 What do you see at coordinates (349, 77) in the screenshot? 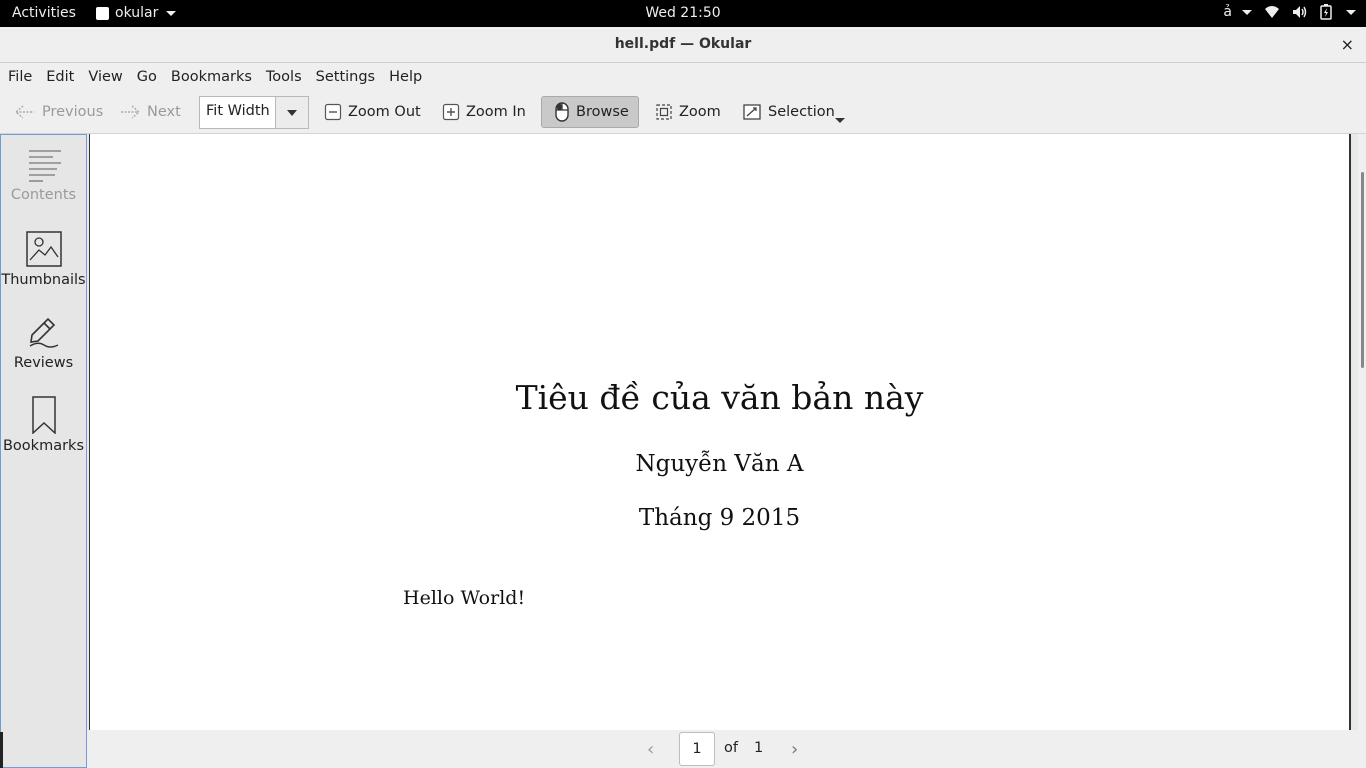
I see `menu-settings: Settings` at bounding box center [349, 77].